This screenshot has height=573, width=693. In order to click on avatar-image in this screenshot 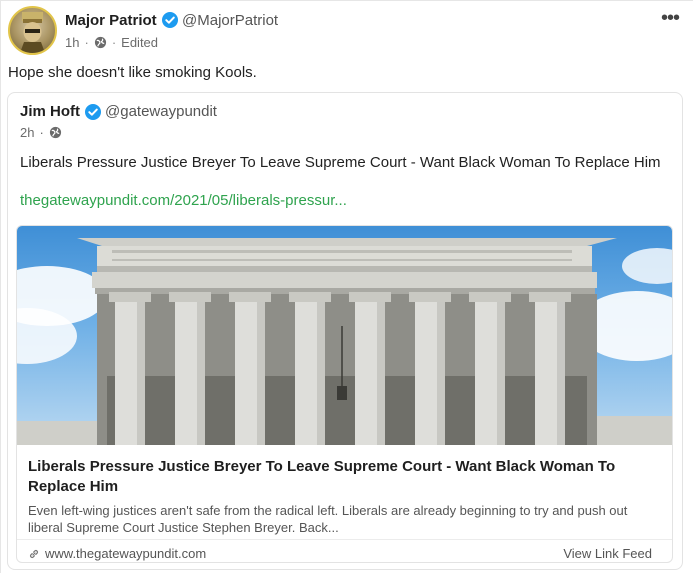, I will do `click(32, 32)`.